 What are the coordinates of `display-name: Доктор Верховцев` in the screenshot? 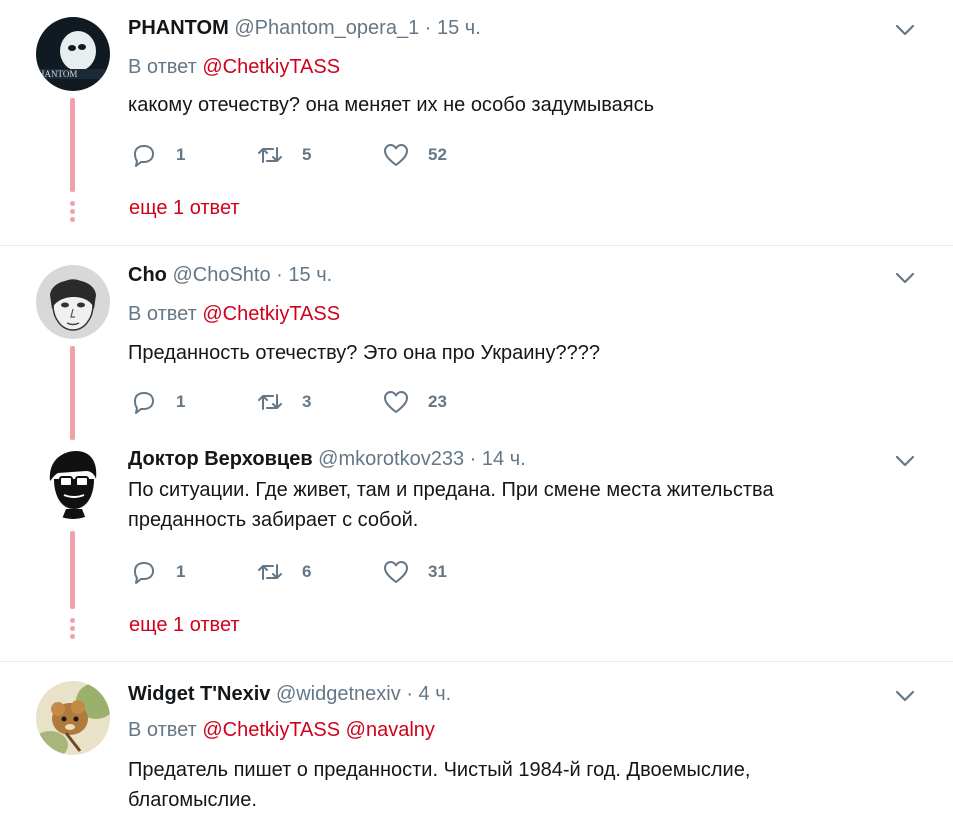 It's located at (220, 459).